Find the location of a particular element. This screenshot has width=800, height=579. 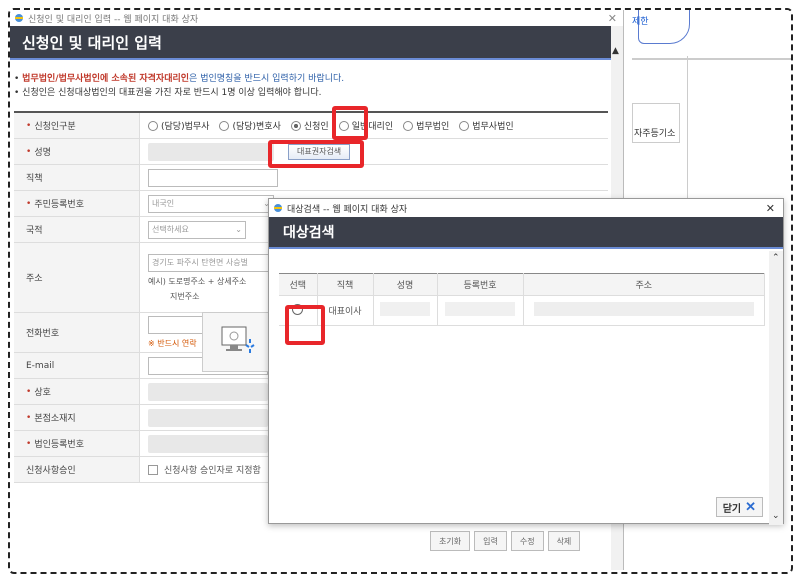

radio-applicant: 신청인 is located at coordinates (309, 125).